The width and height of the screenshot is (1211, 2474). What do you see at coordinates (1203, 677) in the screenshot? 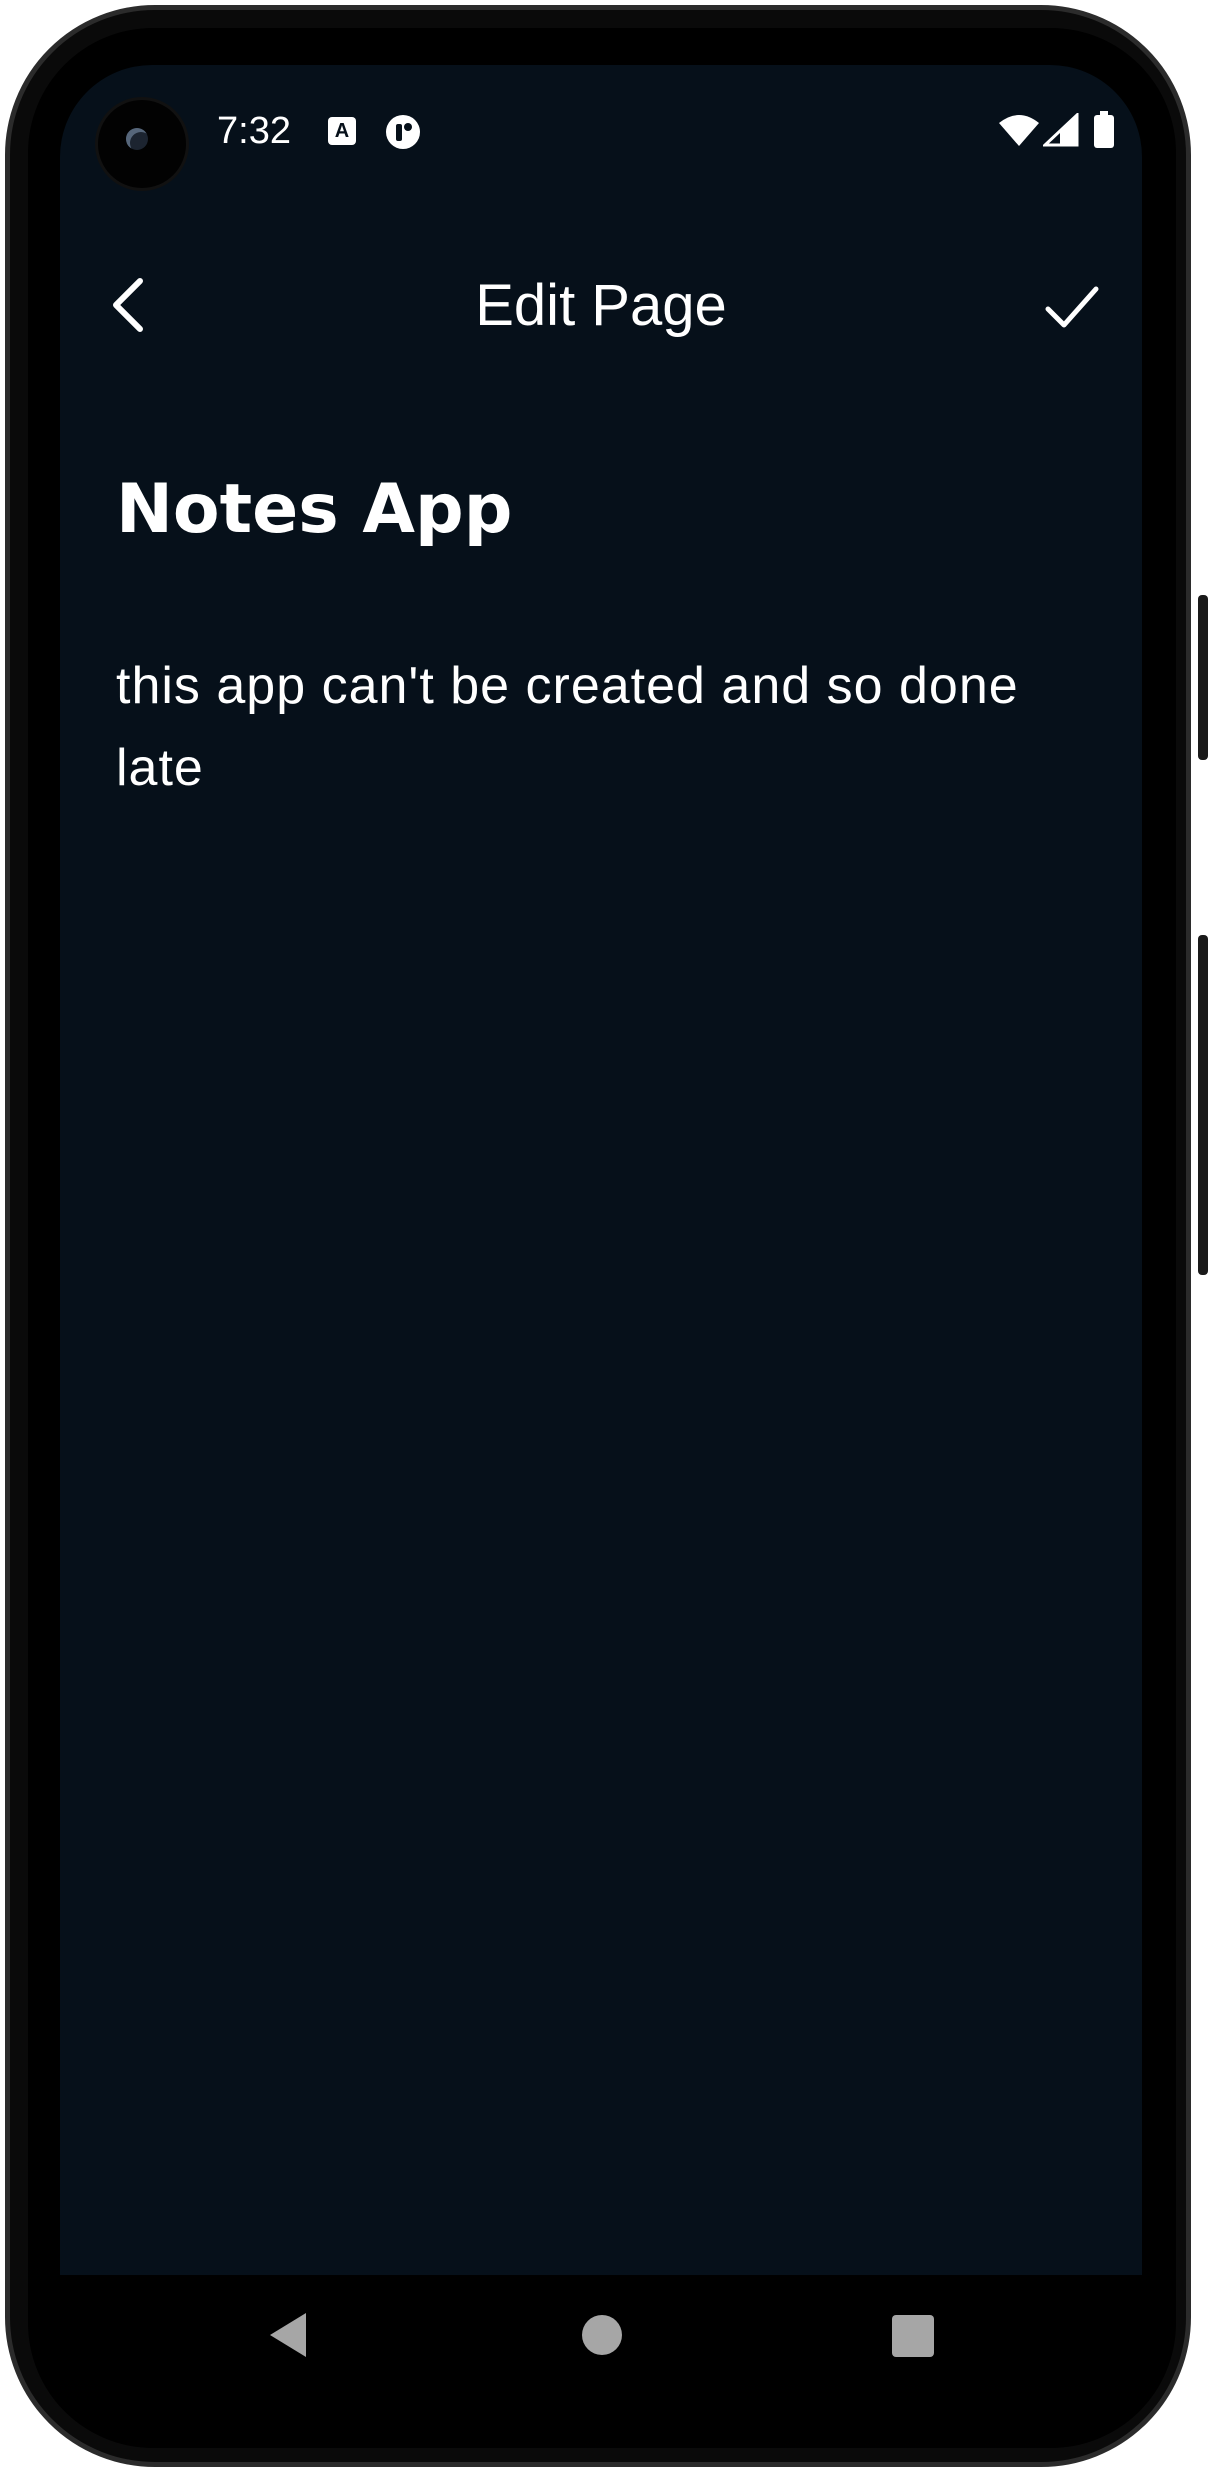
I see `power-button` at bounding box center [1203, 677].